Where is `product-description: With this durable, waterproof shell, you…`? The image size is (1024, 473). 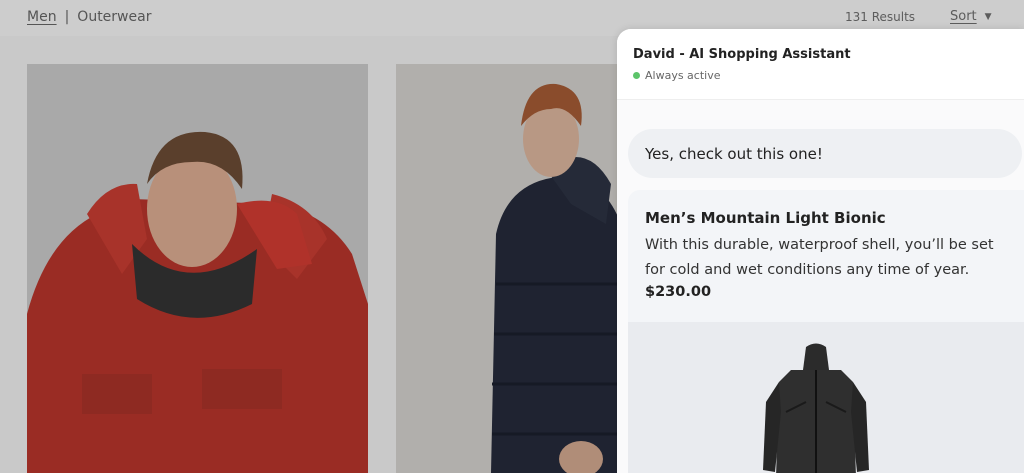
product-description: With this durable, waterproof shell, you… is located at coordinates (819, 257).